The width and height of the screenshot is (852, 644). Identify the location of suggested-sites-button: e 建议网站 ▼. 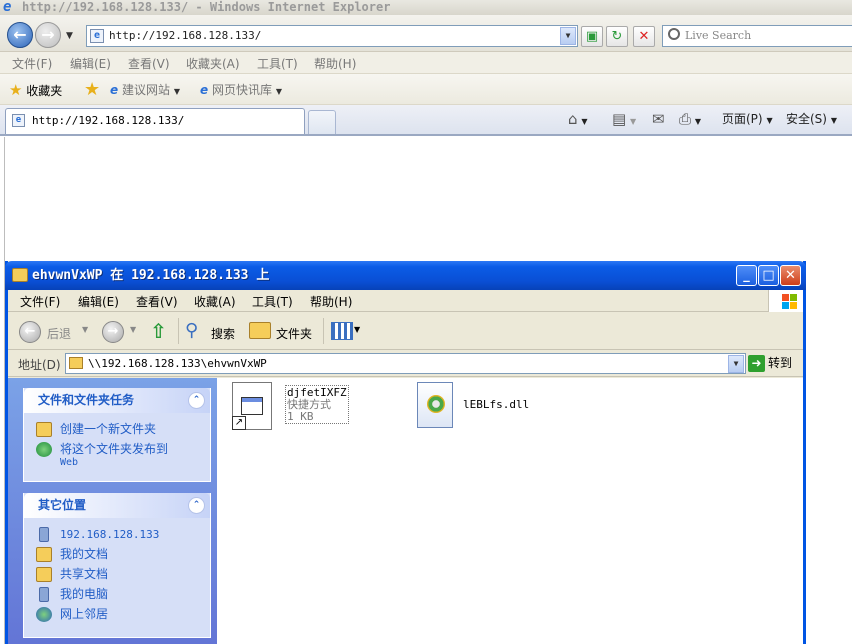
(145, 89).